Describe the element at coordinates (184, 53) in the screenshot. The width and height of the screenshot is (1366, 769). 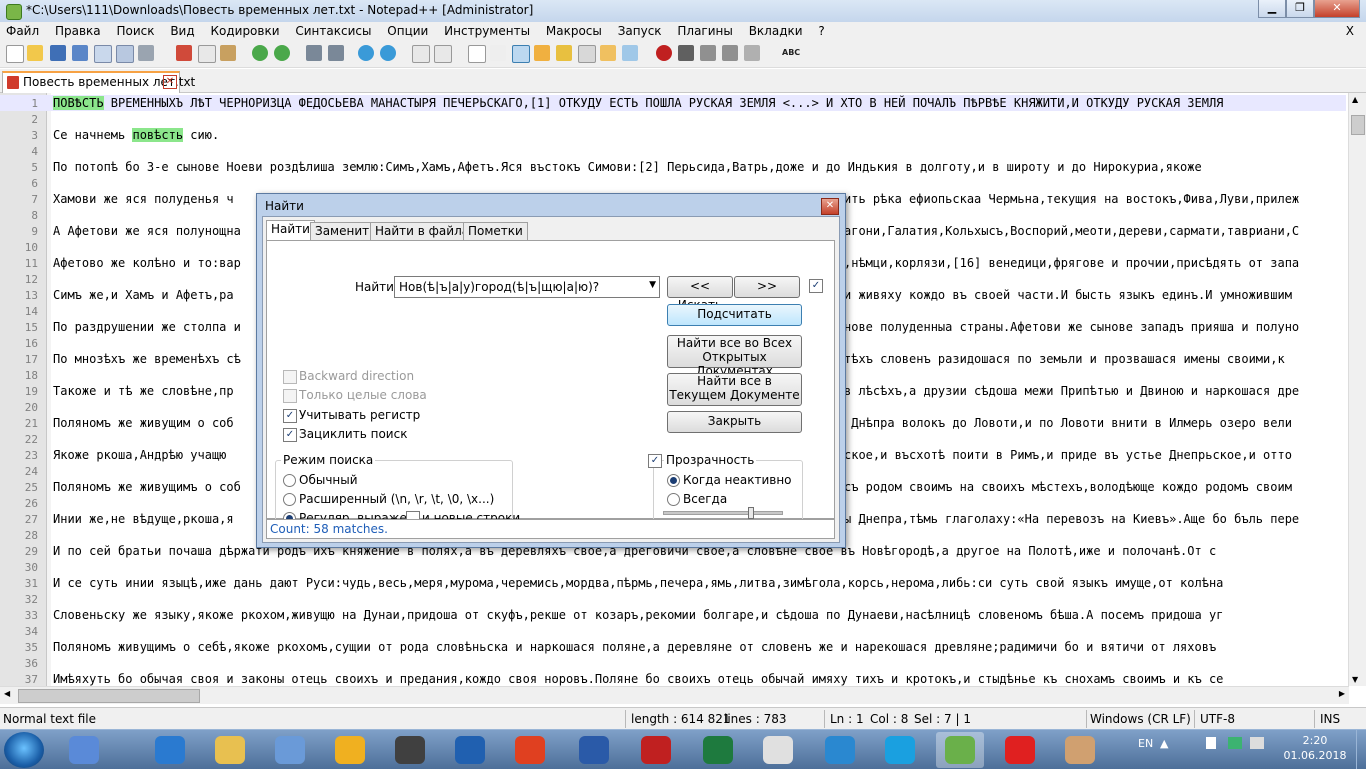
I see `cut-icon` at that location.